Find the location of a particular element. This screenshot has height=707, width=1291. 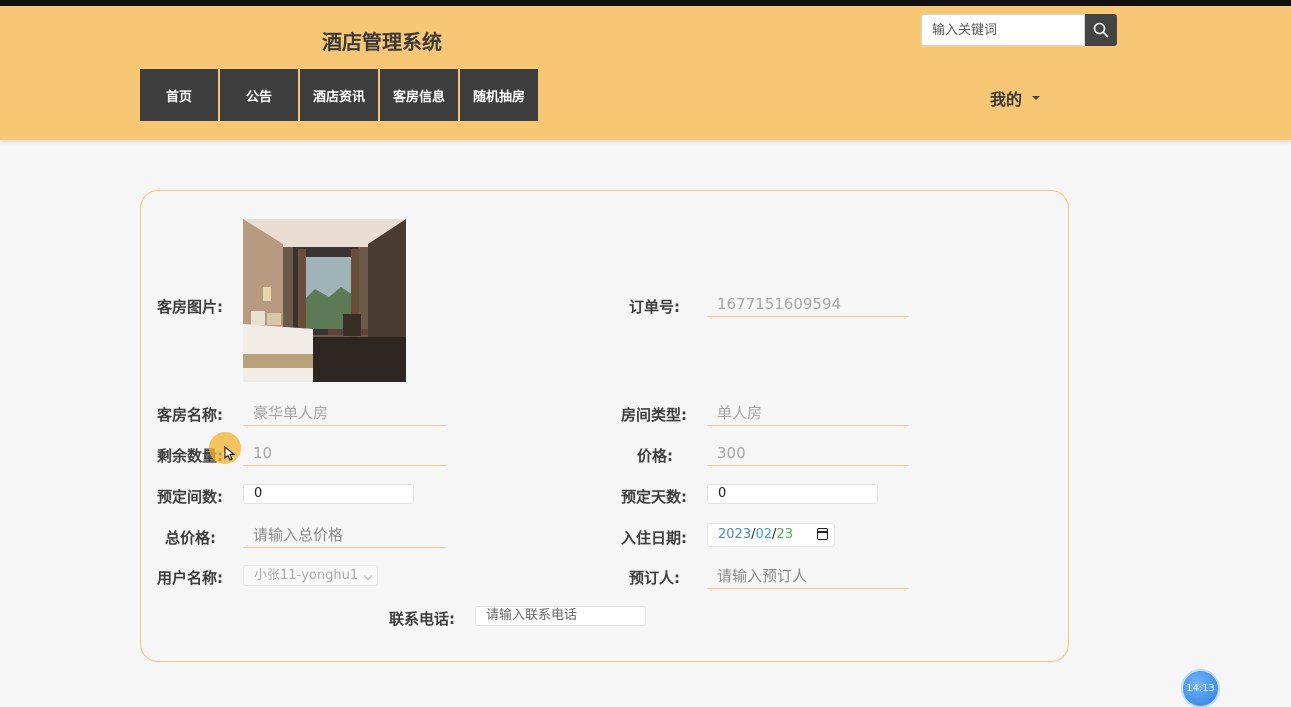

caret-down-icon is located at coordinates (1036, 98).